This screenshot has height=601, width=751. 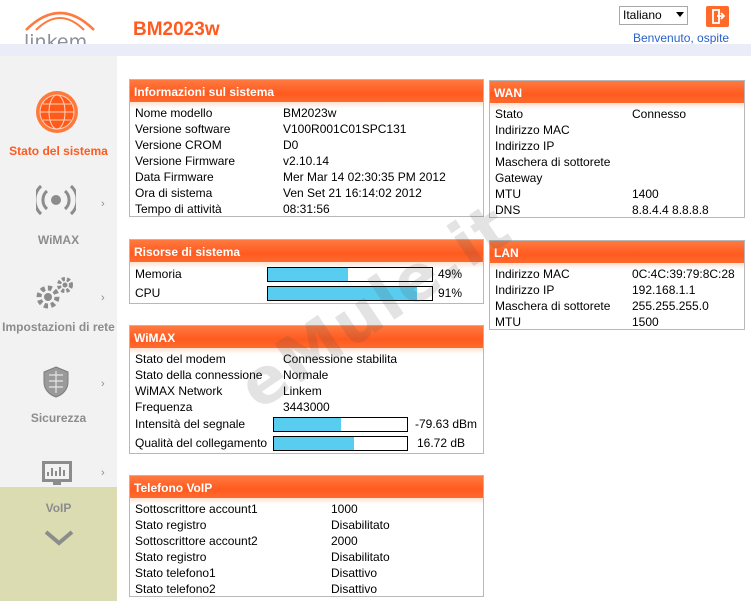 What do you see at coordinates (302, 391) in the screenshot?
I see `row-value: Linkem` at bounding box center [302, 391].